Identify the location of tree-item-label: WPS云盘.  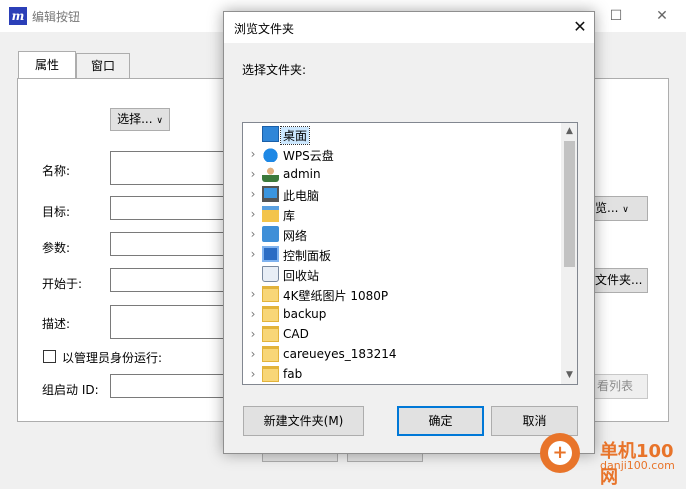
(308, 156).